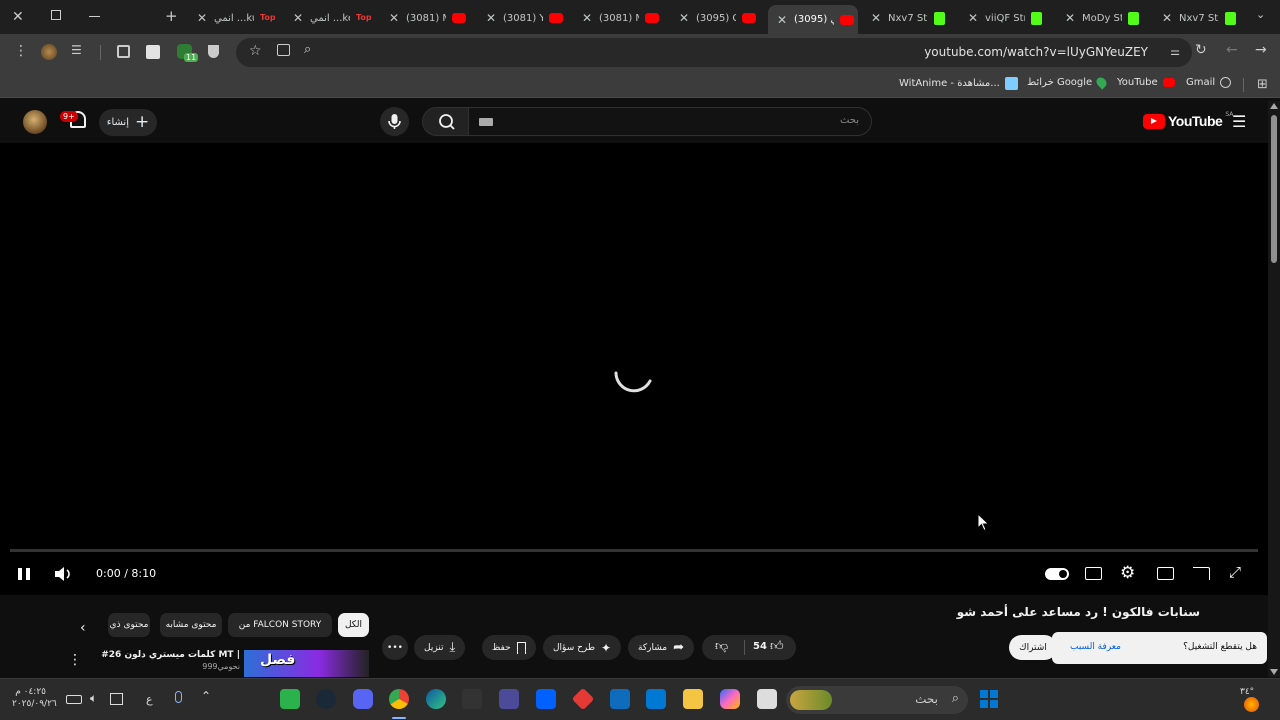  Describe the element at coordinates (767, 699) in the screenshot. I see `window-icon` at that location.